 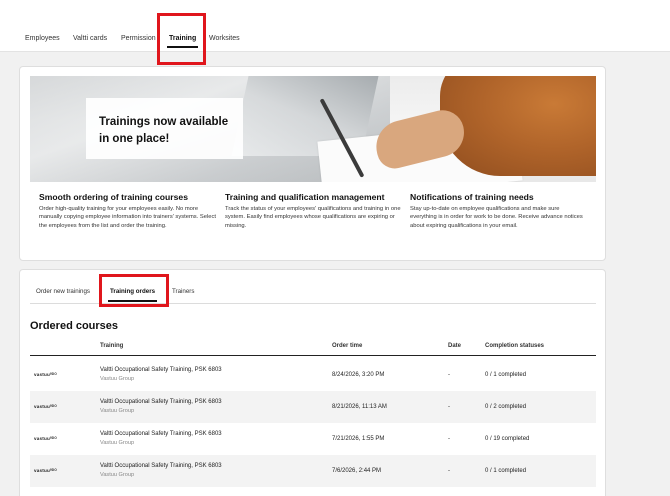 What do you see at coordinates (138, 38) in the screenshot?
I see `tab-permission: Permission` at bounding box center [138, 38].